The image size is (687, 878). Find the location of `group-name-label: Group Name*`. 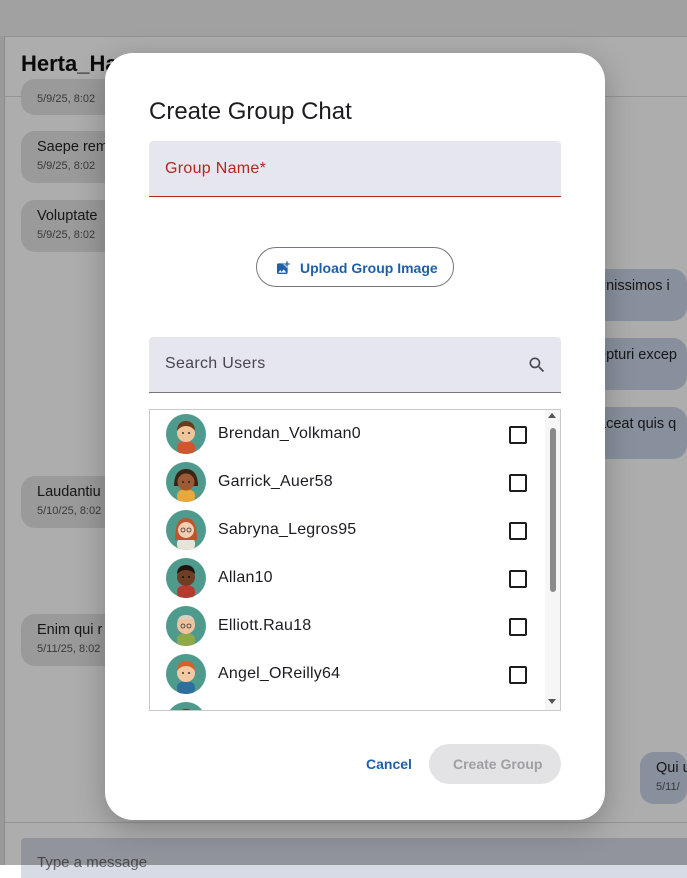

group-name-label: Group Name* is located at coordinates (216, 168).